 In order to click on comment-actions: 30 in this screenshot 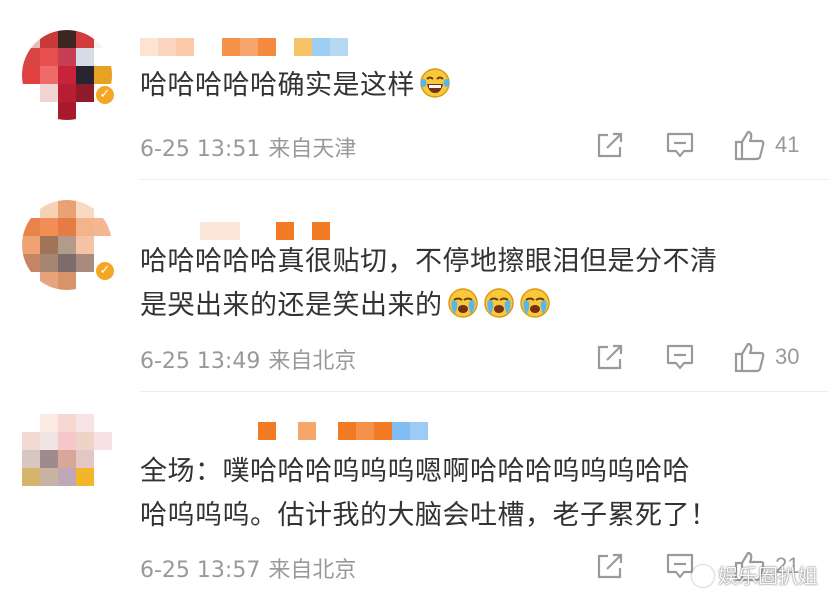, I will do `click(694, 357)`.